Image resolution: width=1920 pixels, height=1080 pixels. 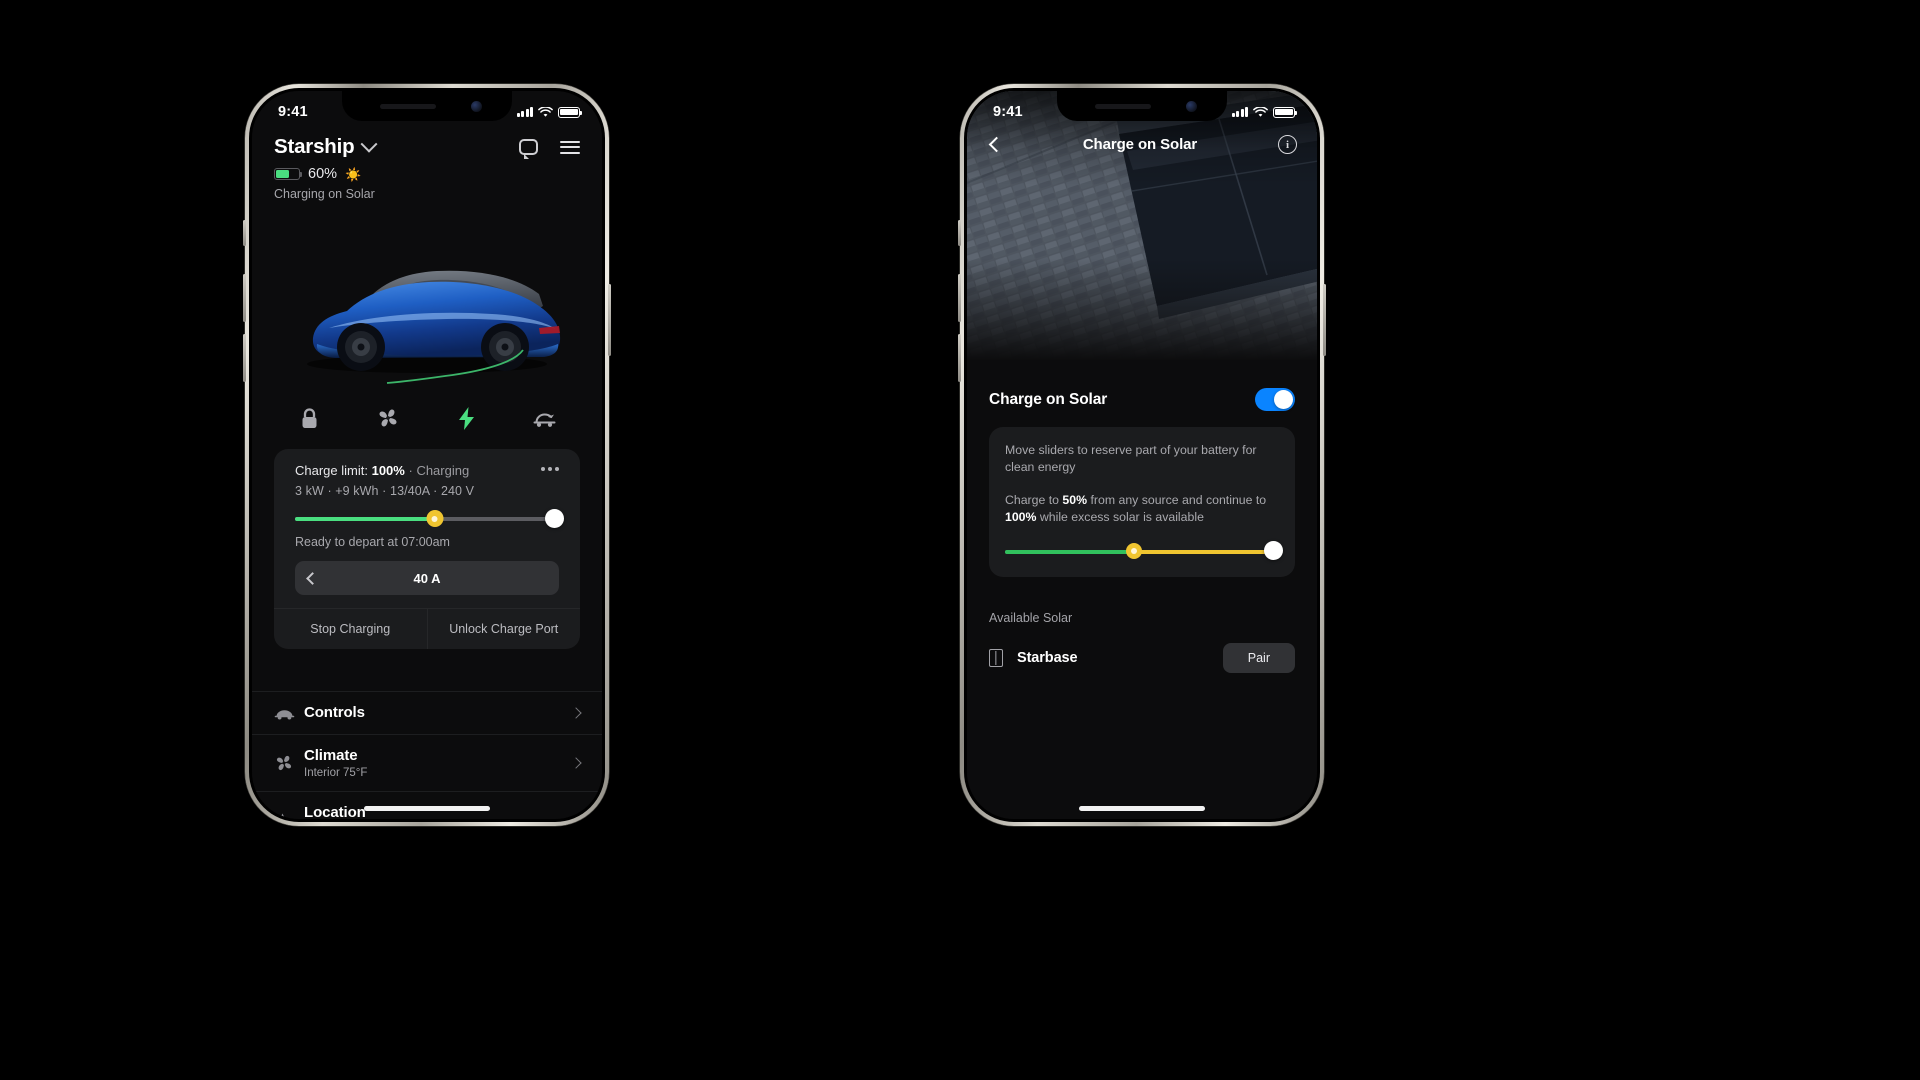 I want to click on vehicle-name: Starship, so click(x=314, y=146).